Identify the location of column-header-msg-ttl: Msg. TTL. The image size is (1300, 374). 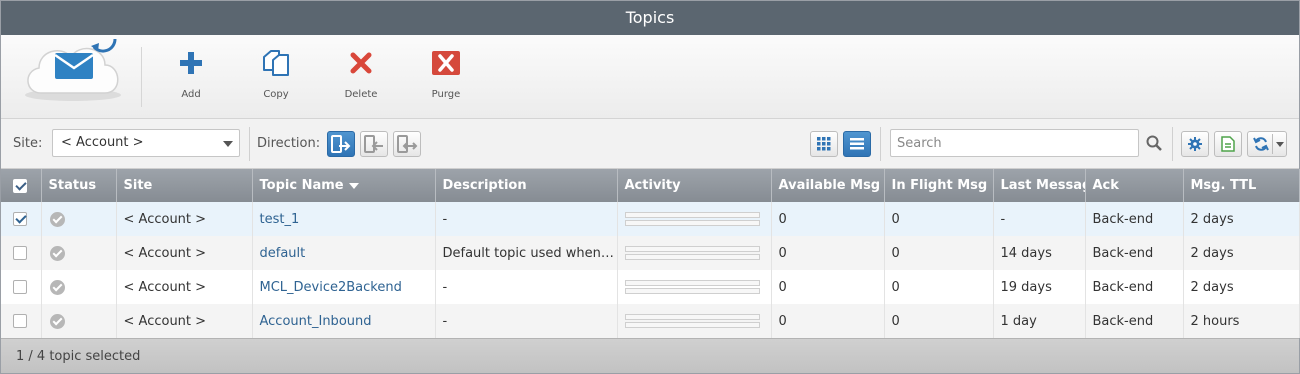
(1241, 185).